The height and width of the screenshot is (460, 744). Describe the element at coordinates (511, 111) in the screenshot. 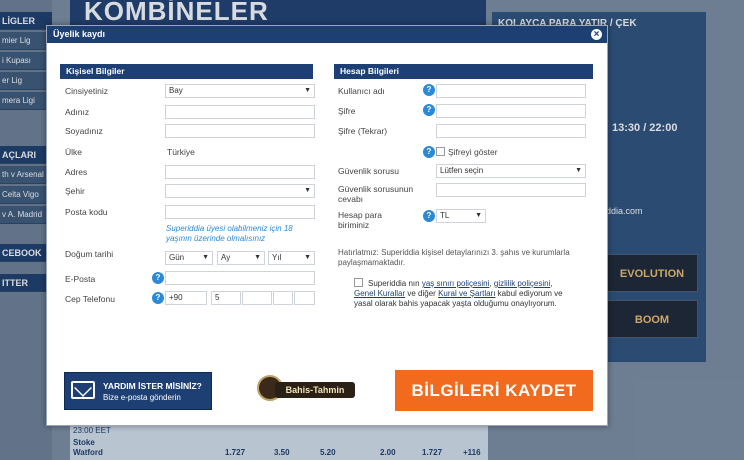

I see `password-input` at that location.